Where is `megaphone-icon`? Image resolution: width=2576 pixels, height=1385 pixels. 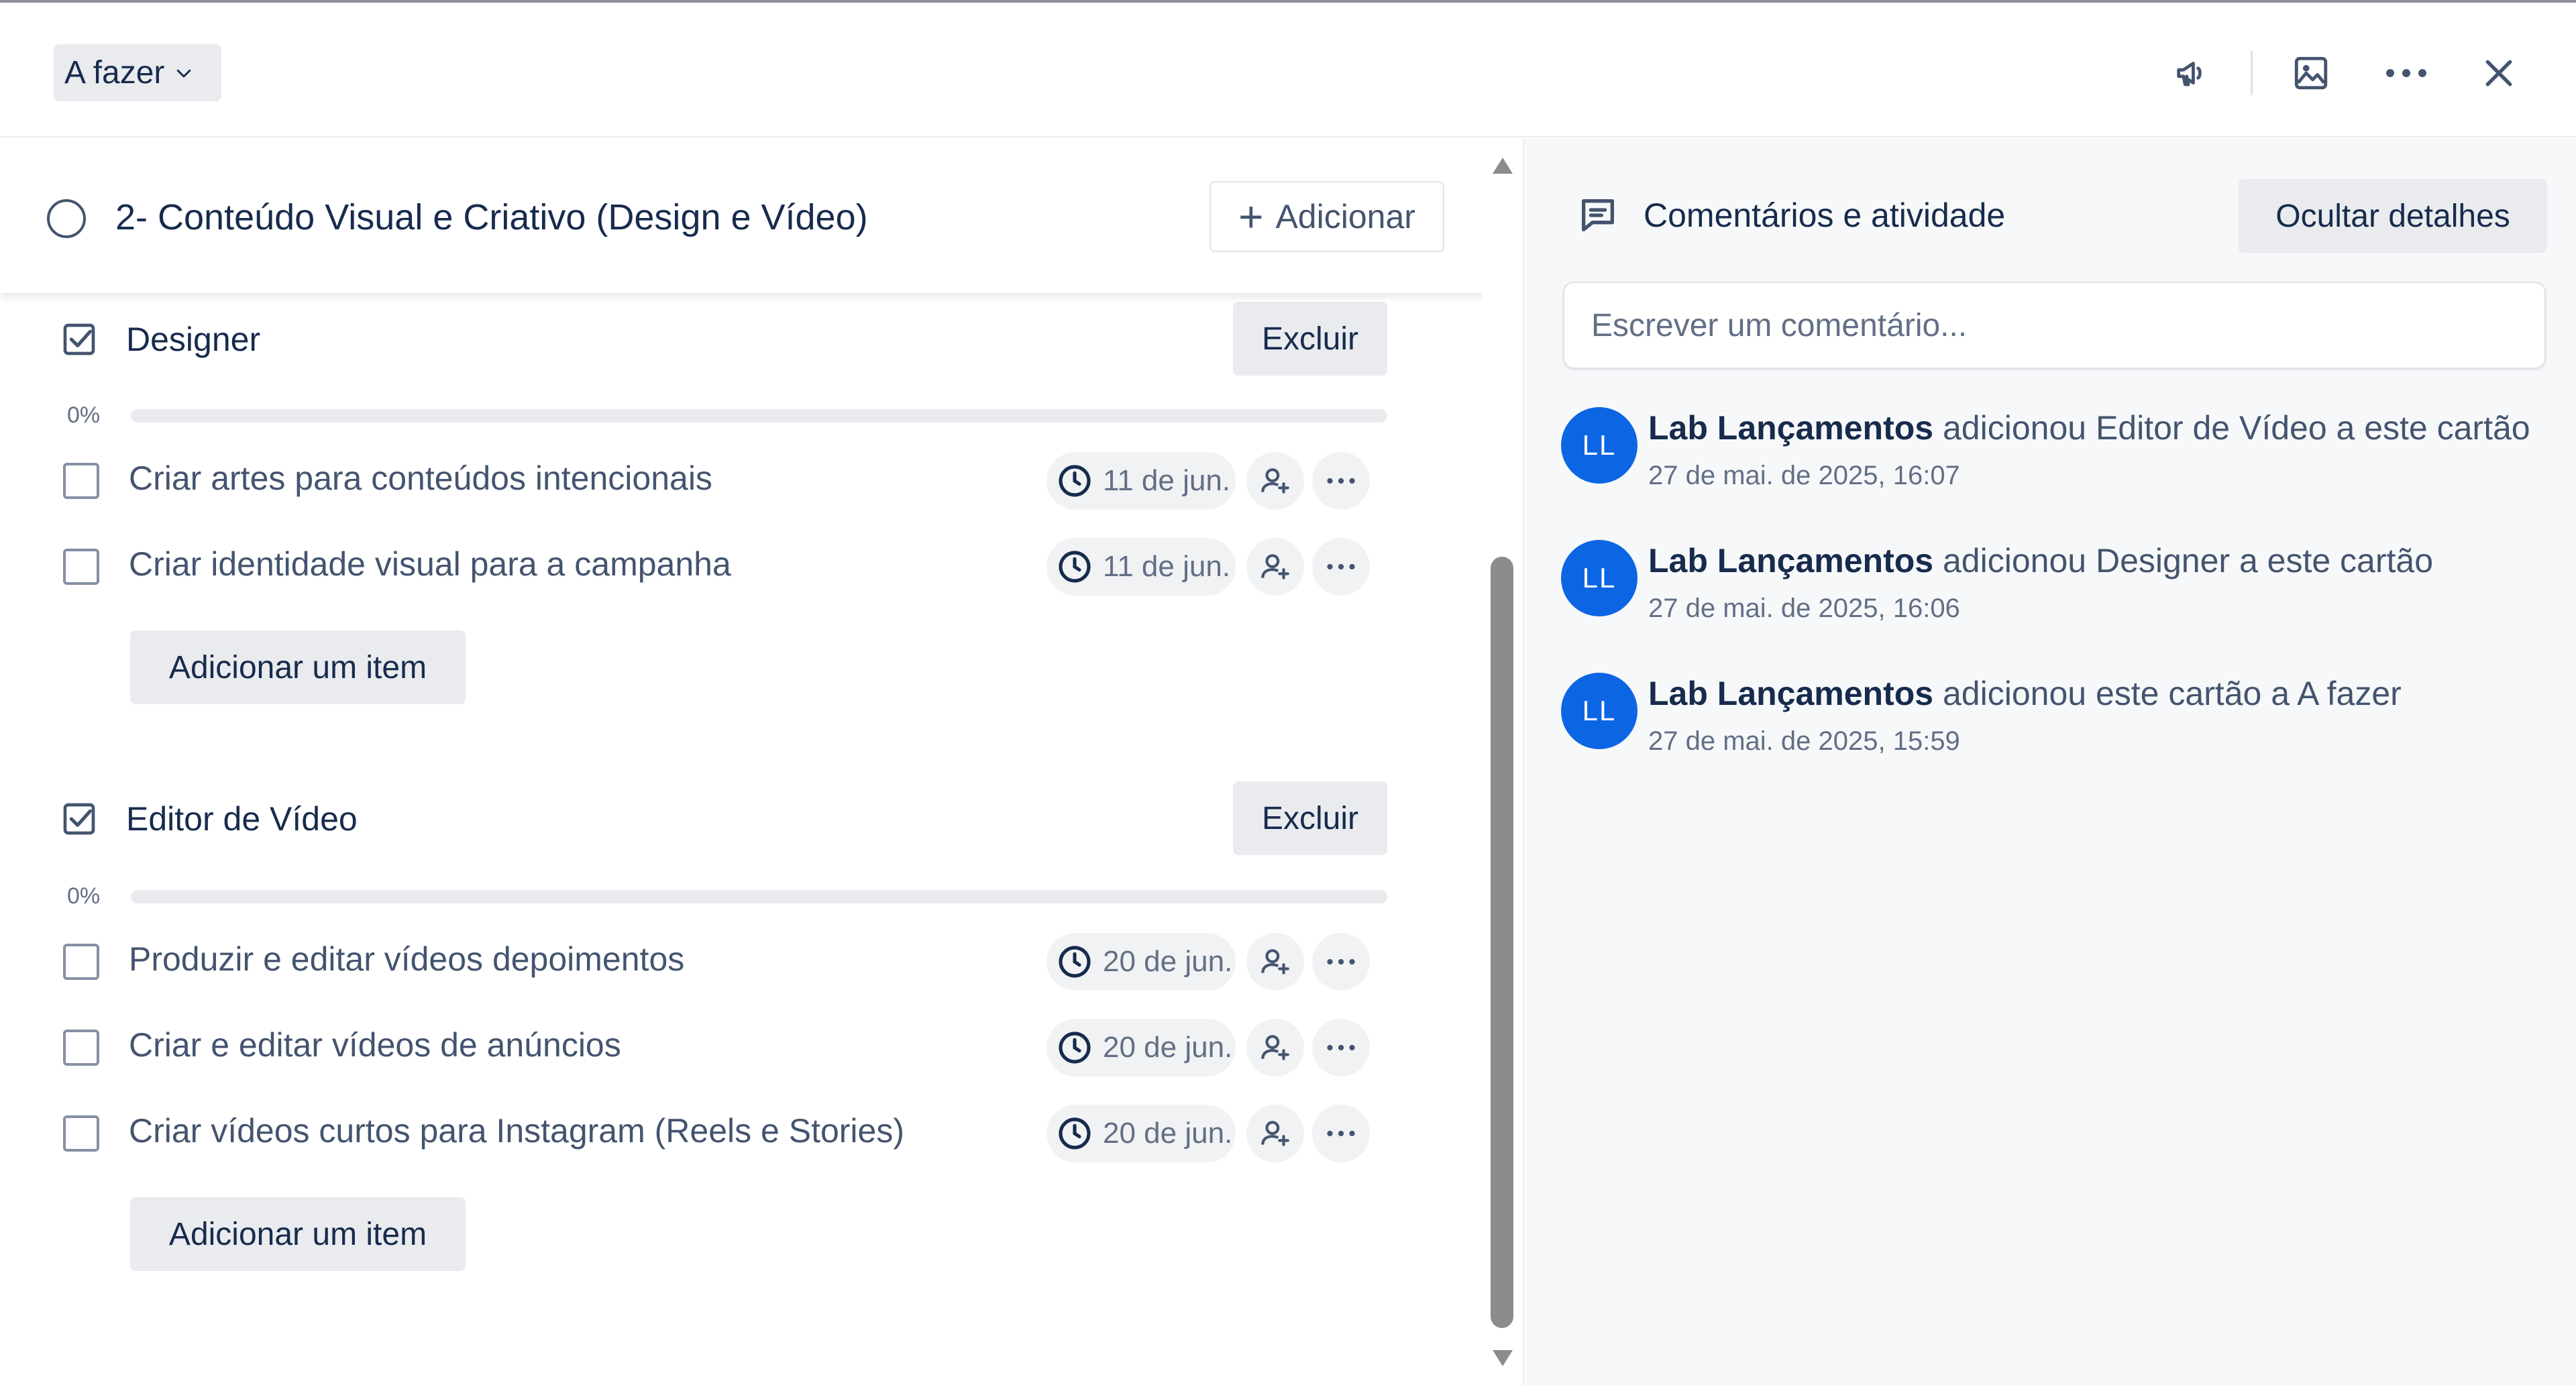 megaphone-icon is located at coordinates (2191, 73).